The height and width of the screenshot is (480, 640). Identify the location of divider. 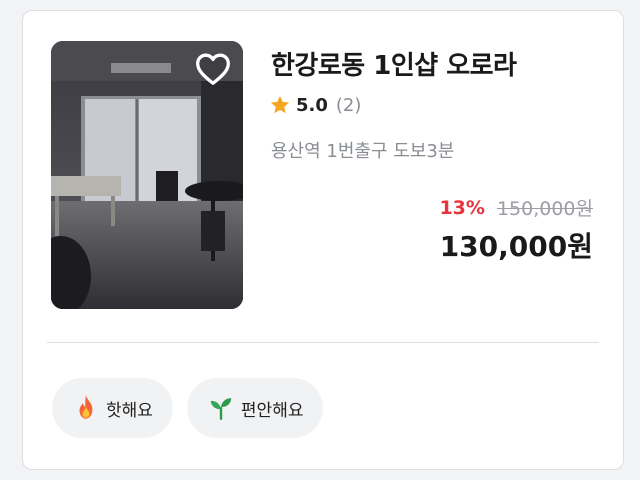
(323, 342).